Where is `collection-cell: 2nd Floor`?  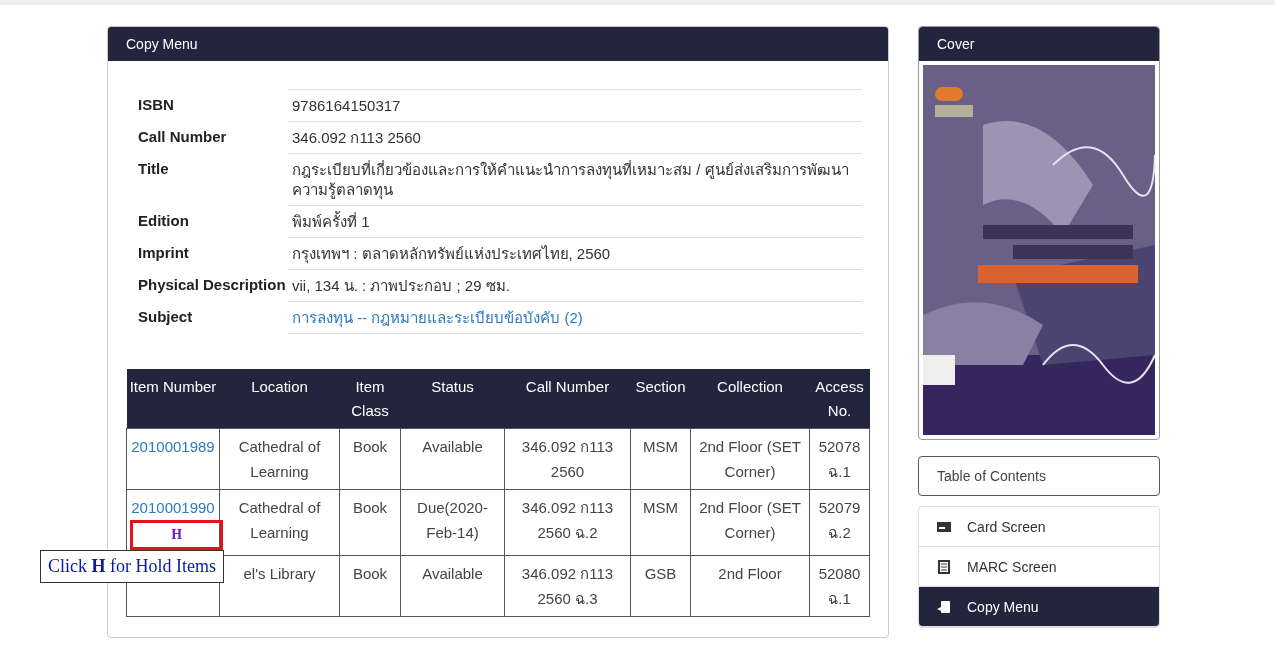 collection-cell: 2nd Floor is located at coordinates (750, 573).